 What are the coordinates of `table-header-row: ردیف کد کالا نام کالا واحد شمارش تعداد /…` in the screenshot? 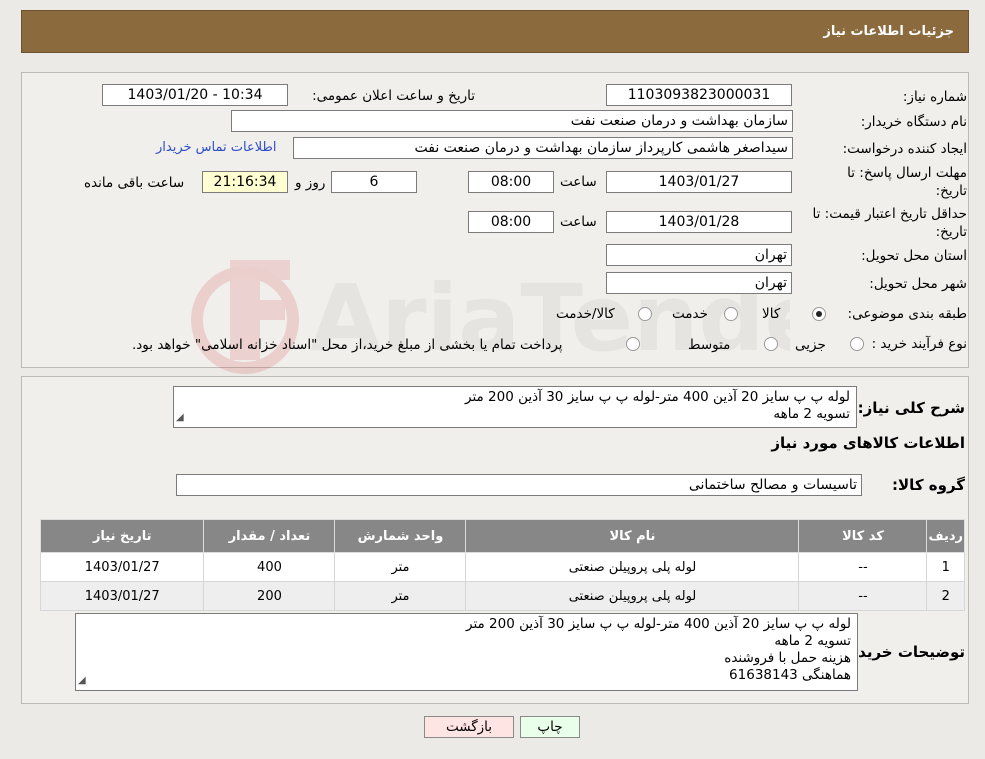 It's located at (502, 536).